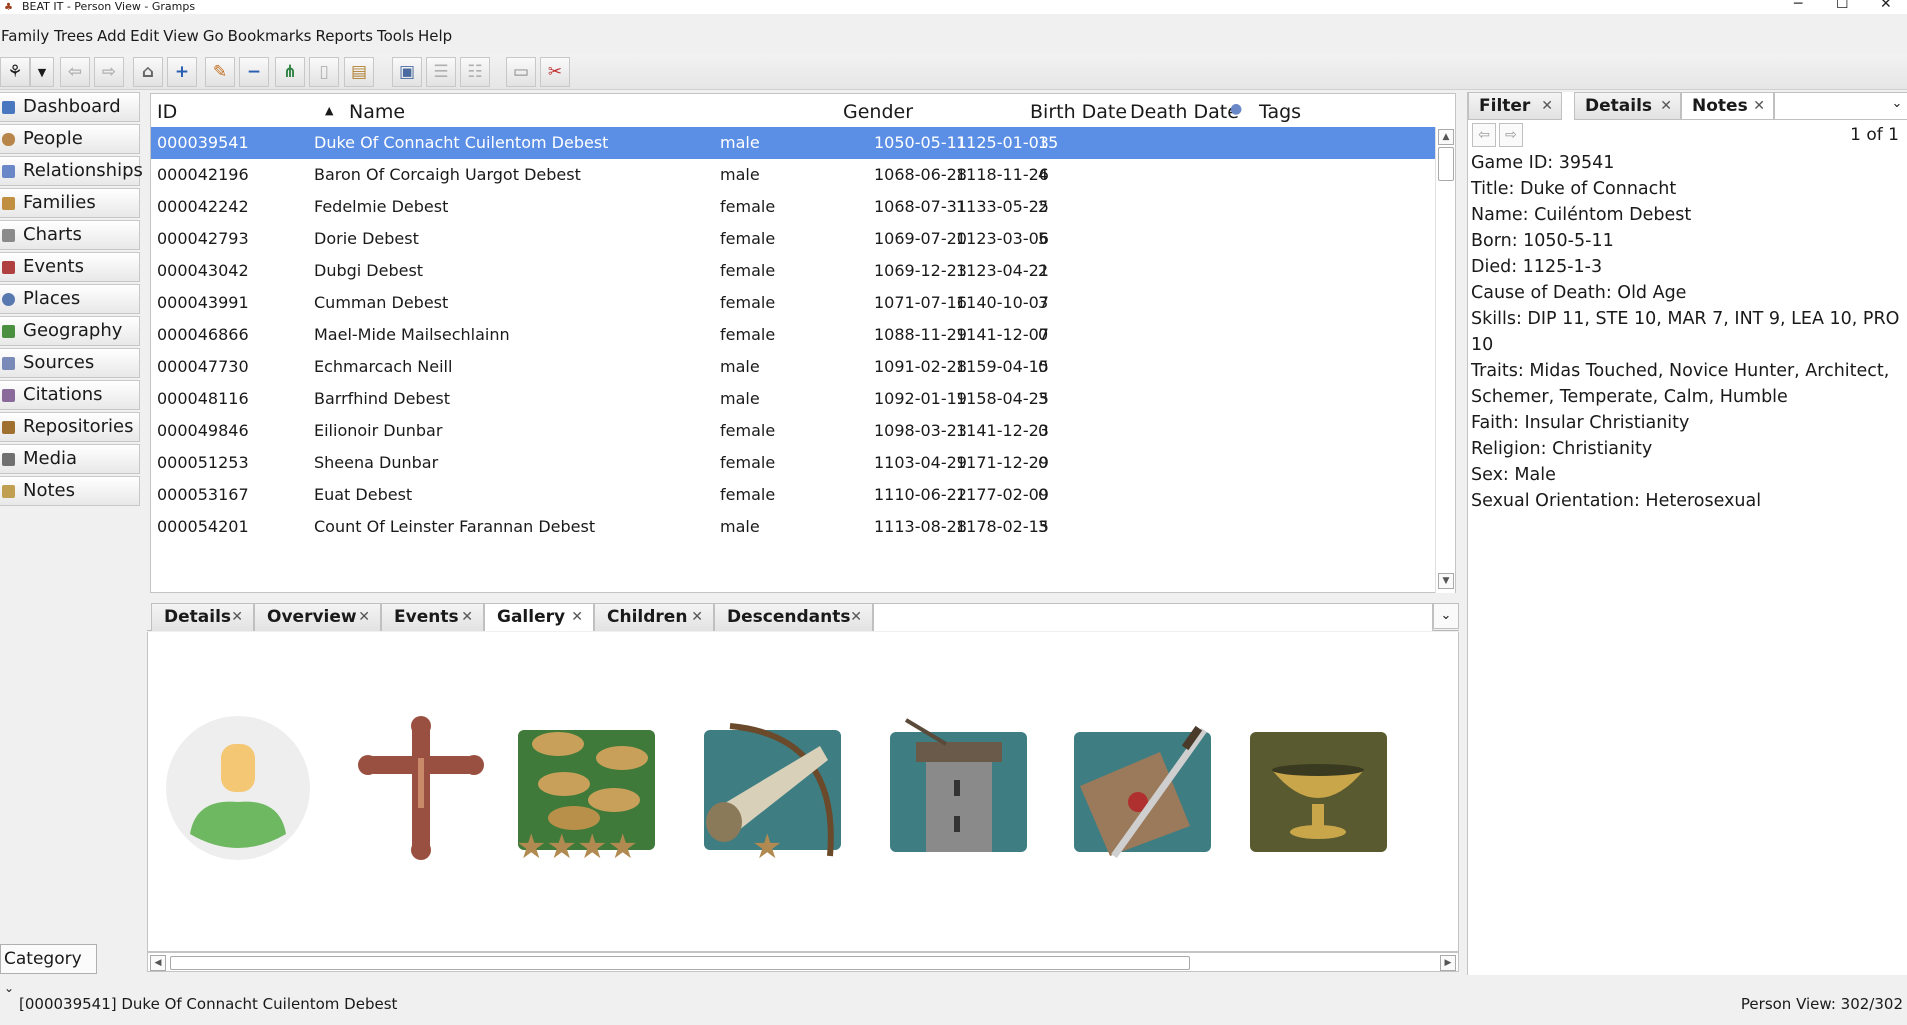 This screenshot has height=1025, width=1907. What do you see at coordinates (270, 36) in the screenshot?
I see `menu-bookmarks: Bookmarks` at bounding box center [270, 36].